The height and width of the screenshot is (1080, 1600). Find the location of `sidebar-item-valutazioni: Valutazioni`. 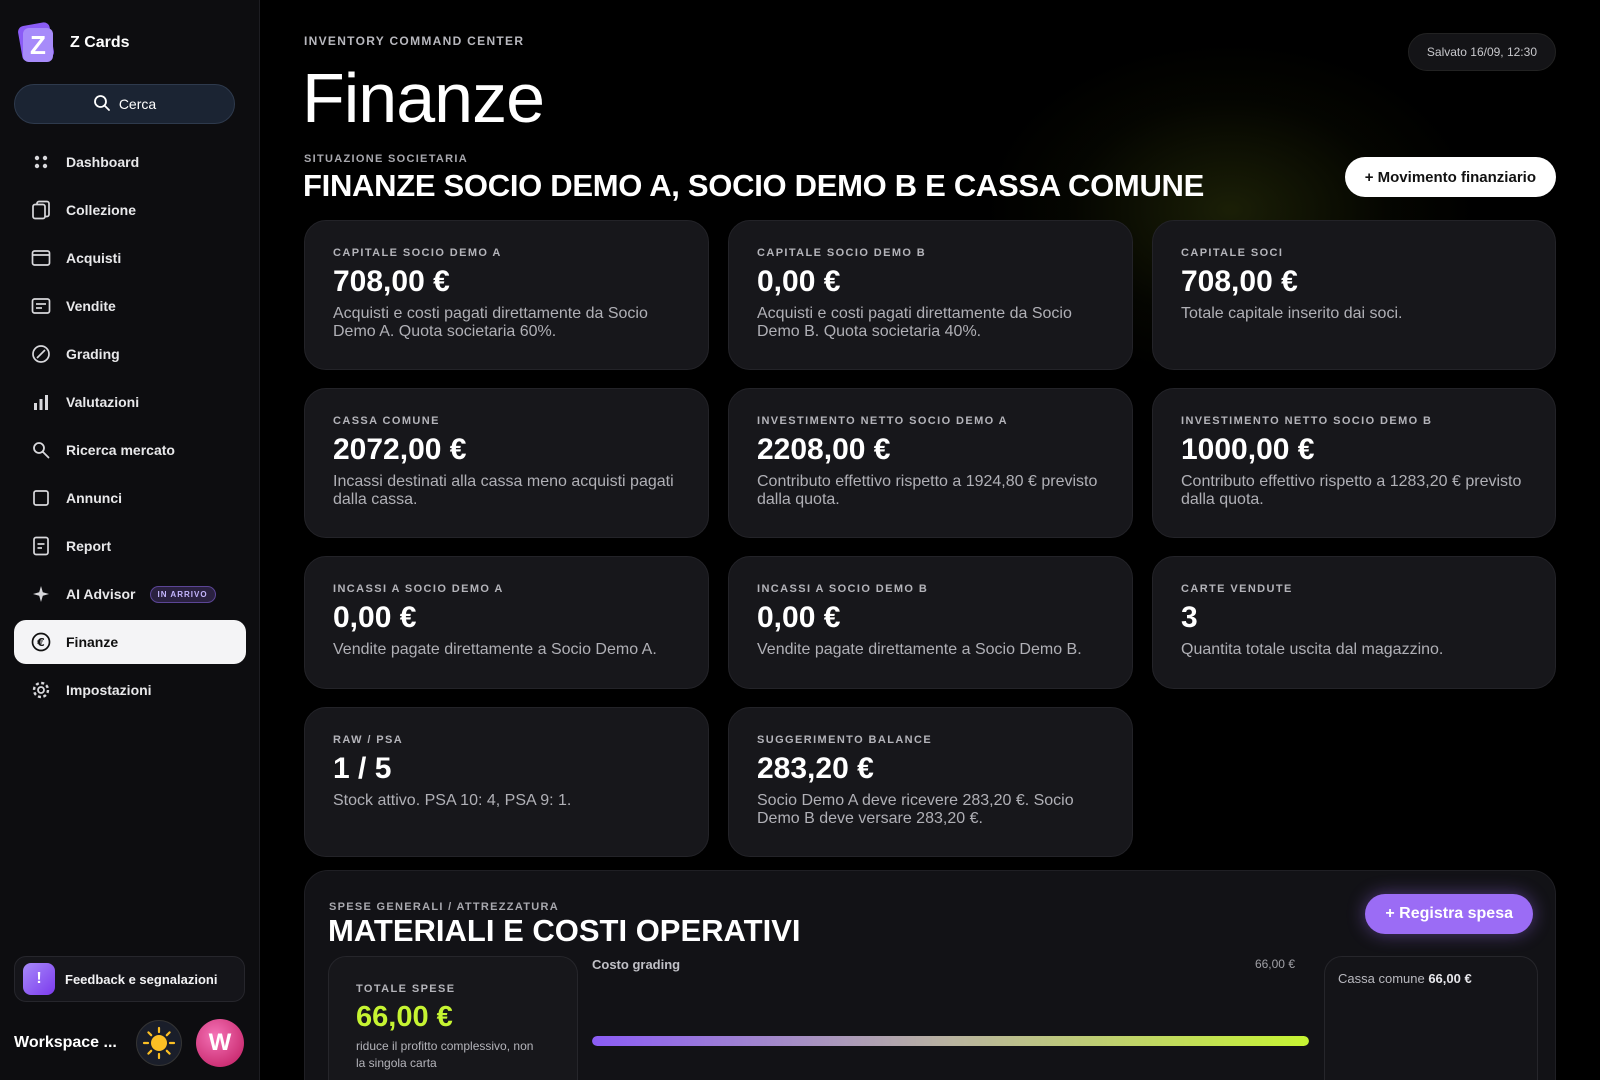

sidebar-item-valutazioni: Valutazioni is located at coordinates (130, 402).